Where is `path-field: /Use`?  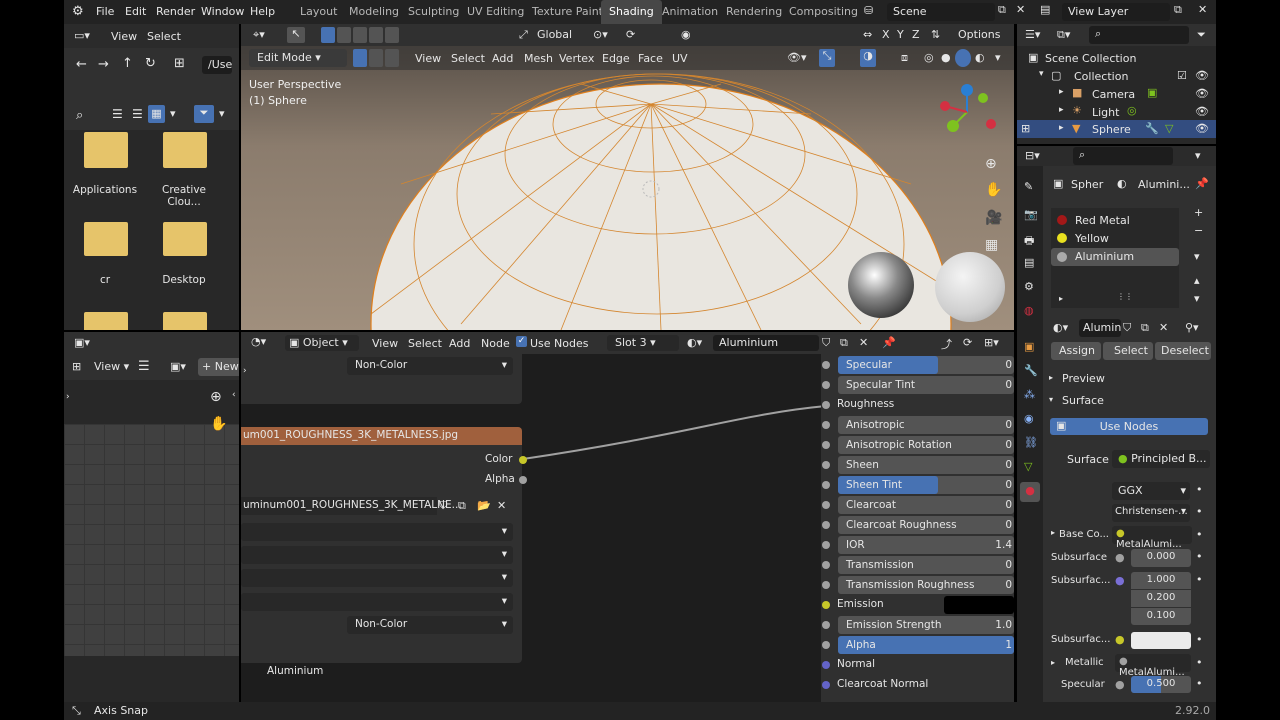
path-field: /Use is located at coordinates (217, 65).